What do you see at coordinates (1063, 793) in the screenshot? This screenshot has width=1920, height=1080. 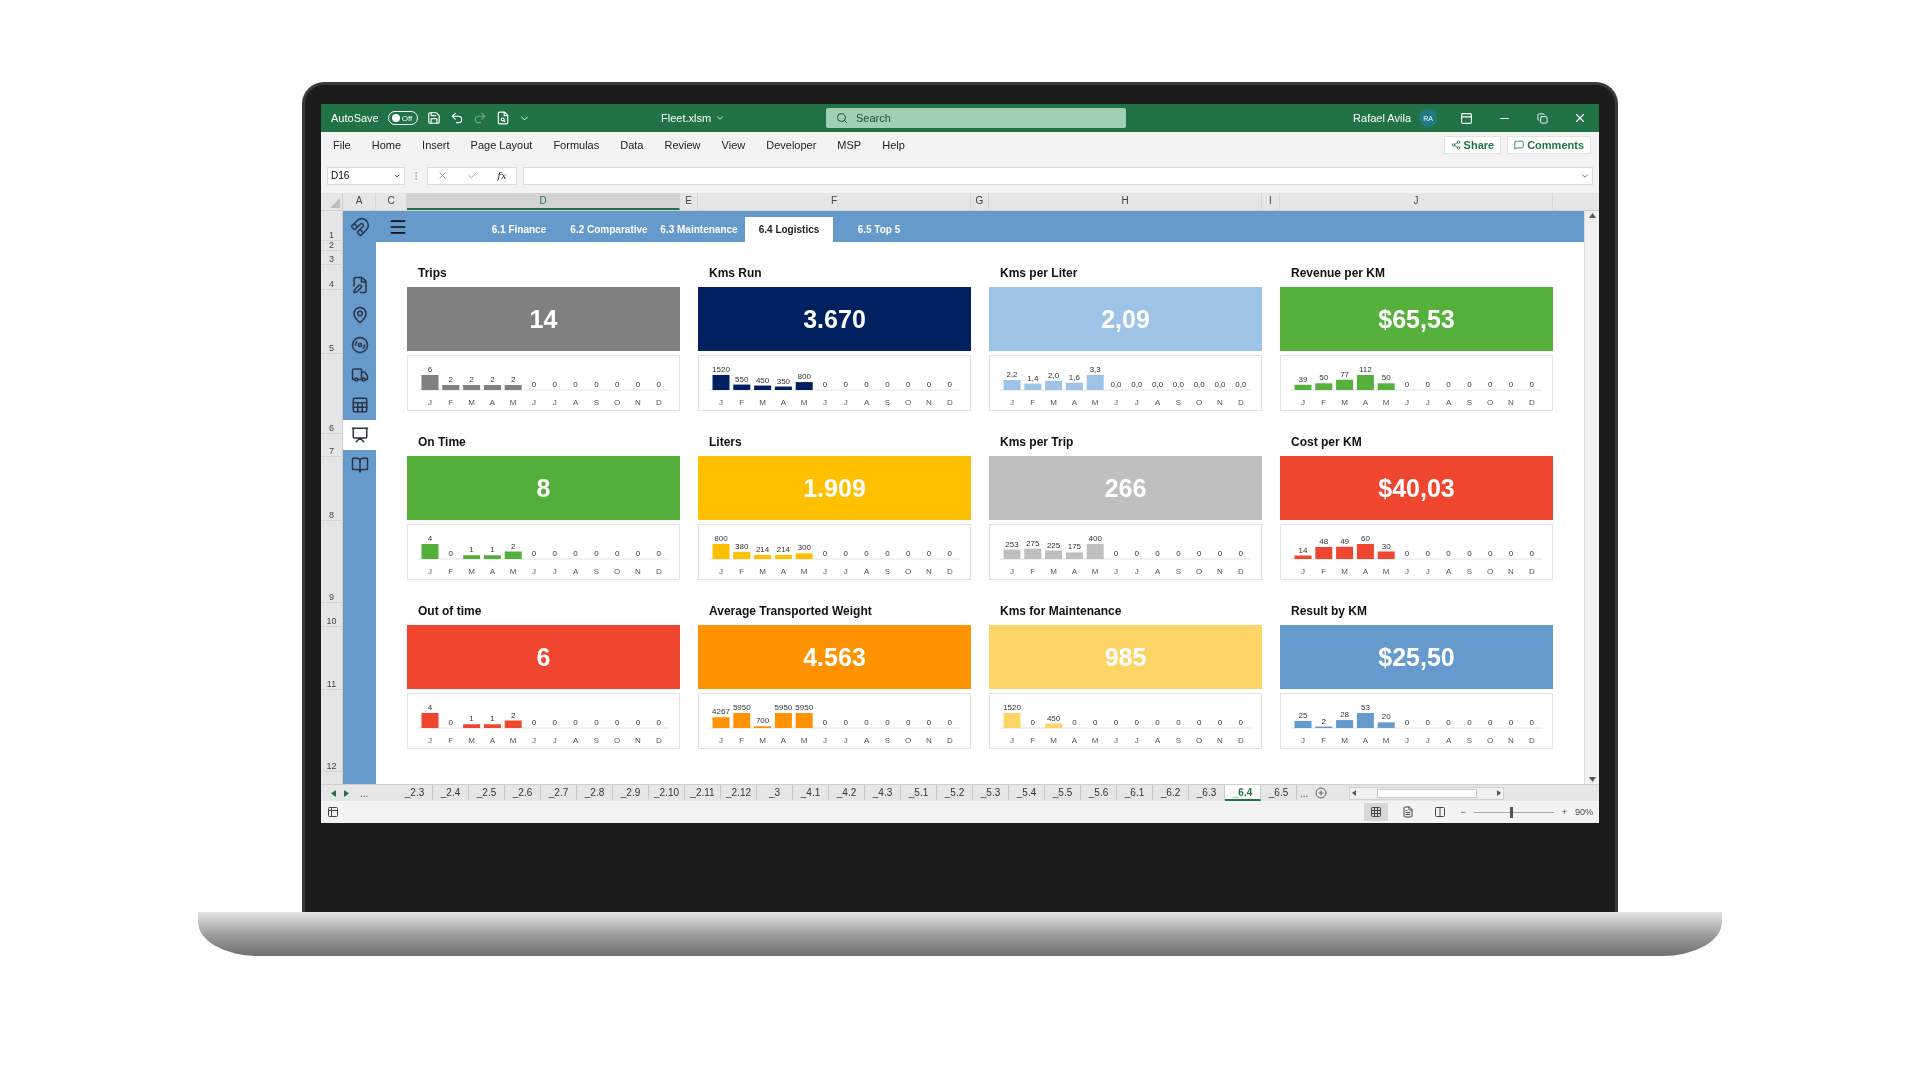 I see `sheet-tab: _5.5` at bounding box center [1063, 793].